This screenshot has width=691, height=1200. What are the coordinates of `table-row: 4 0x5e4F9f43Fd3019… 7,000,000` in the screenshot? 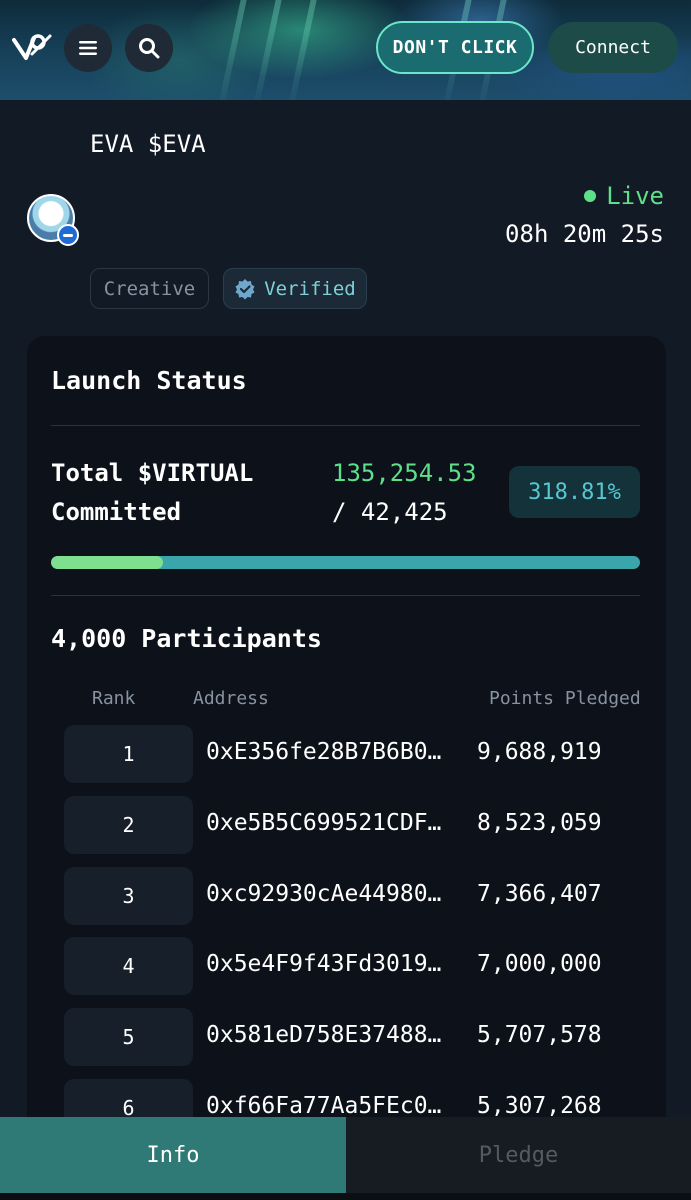 It's located at (346, 966).